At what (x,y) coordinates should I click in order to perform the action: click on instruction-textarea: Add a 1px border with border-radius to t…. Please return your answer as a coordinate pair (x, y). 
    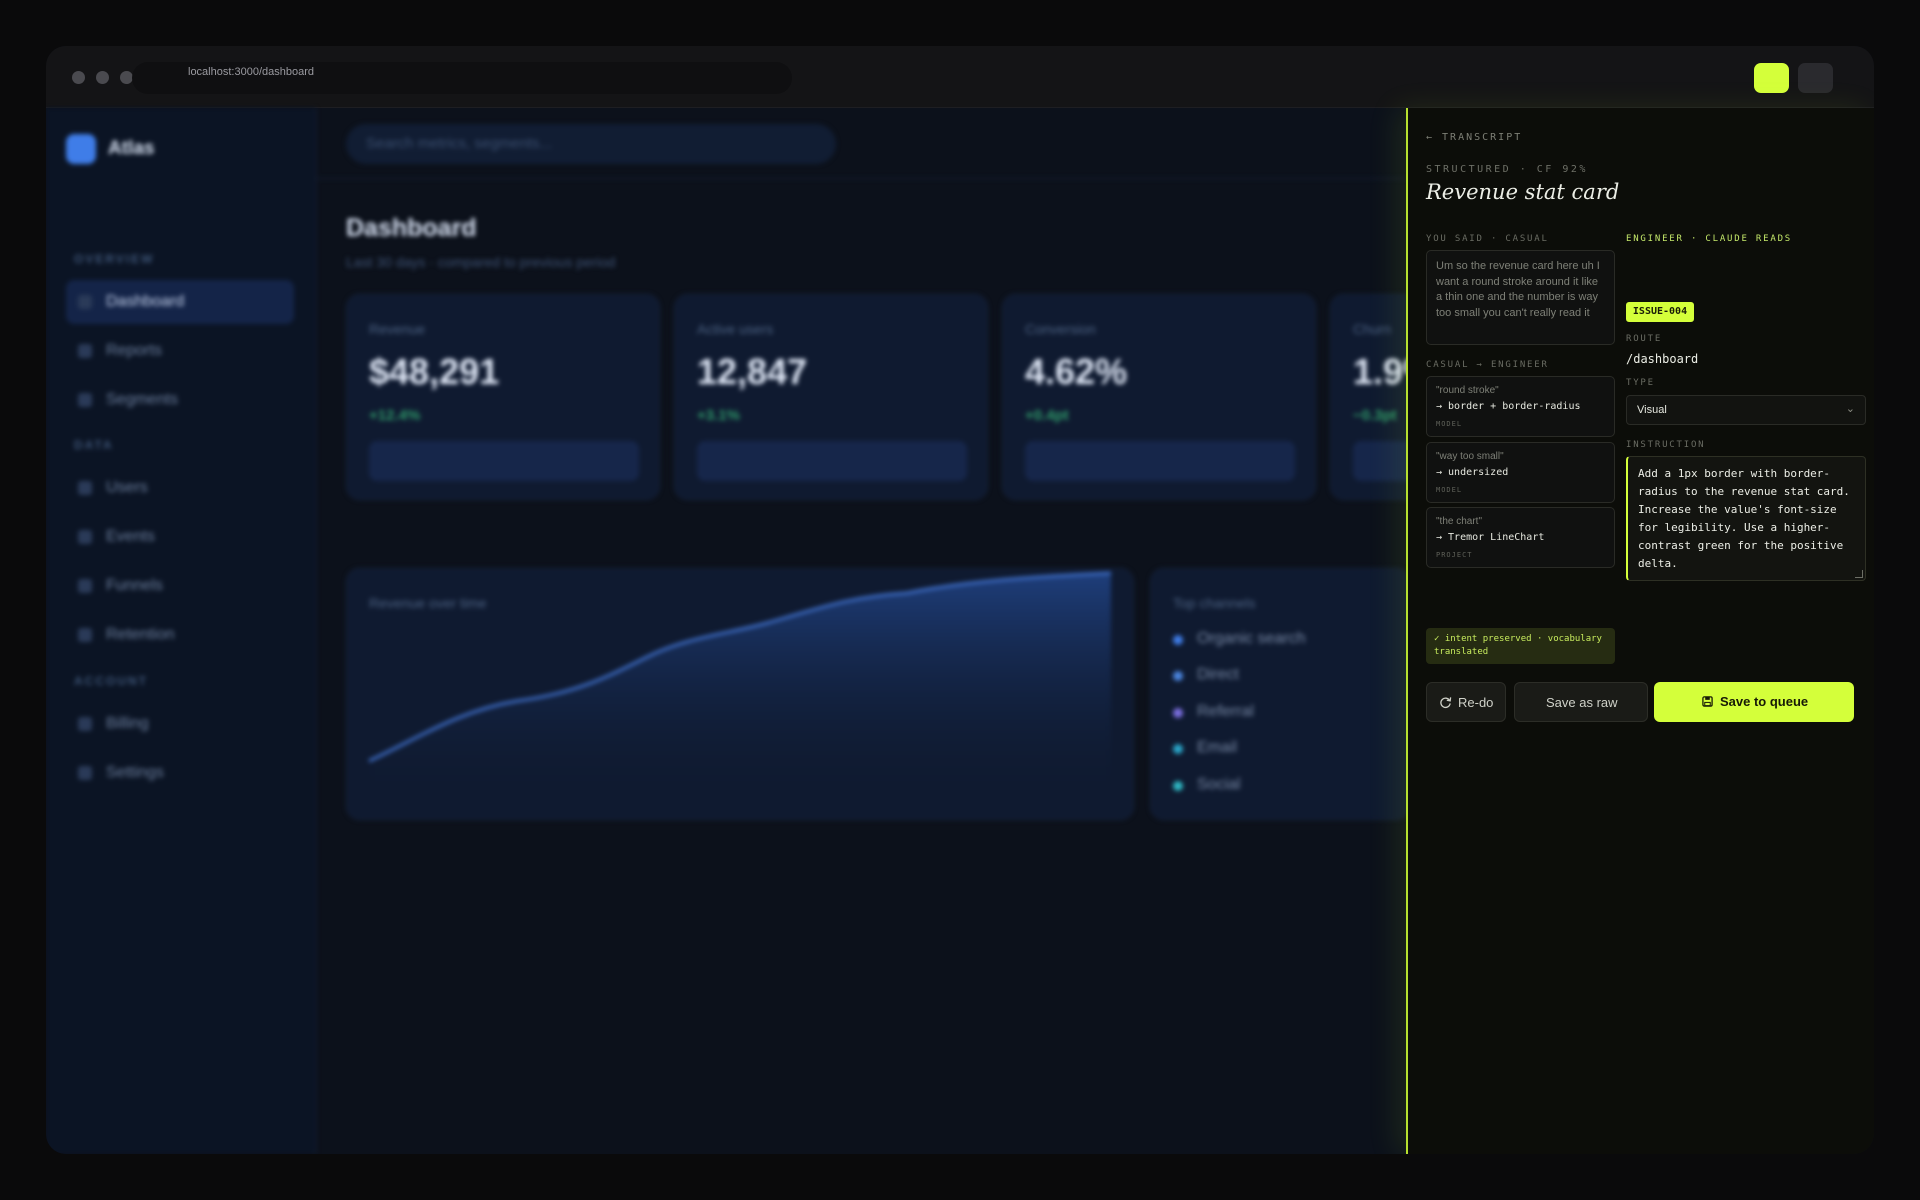
    Looking at the image, I should click on (1746, 518).